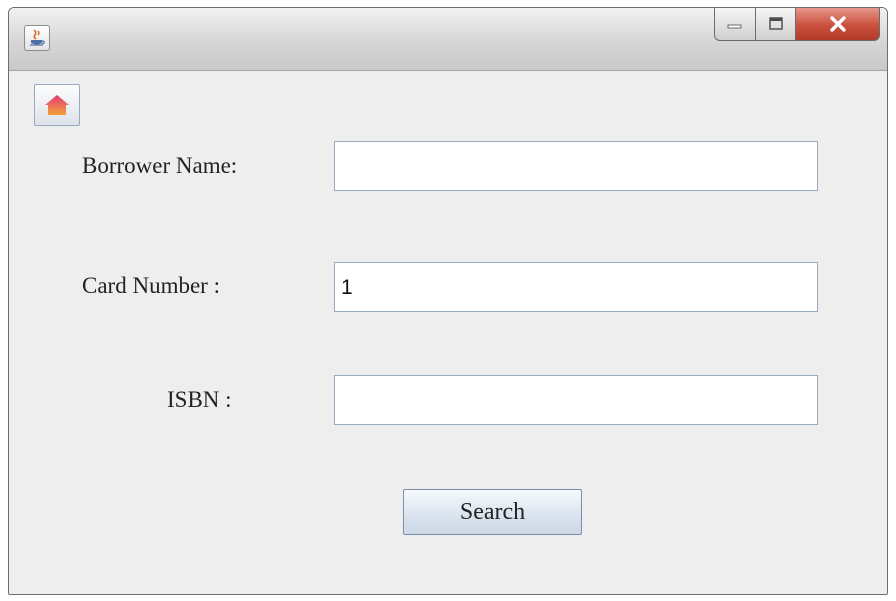  Describe the element at coordinates (576, 166) in the screenshot. I see `borrower-name-field` at that location.